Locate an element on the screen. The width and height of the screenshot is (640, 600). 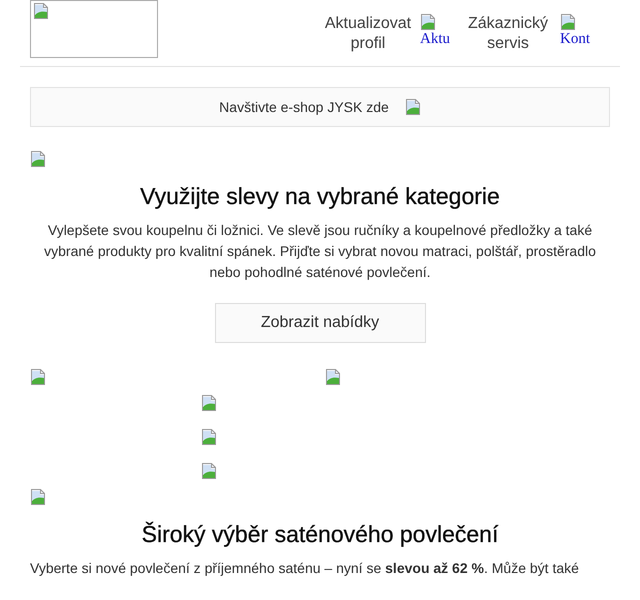
offers-button: Zobrazit nabídky is located at coordinates (320, 323).